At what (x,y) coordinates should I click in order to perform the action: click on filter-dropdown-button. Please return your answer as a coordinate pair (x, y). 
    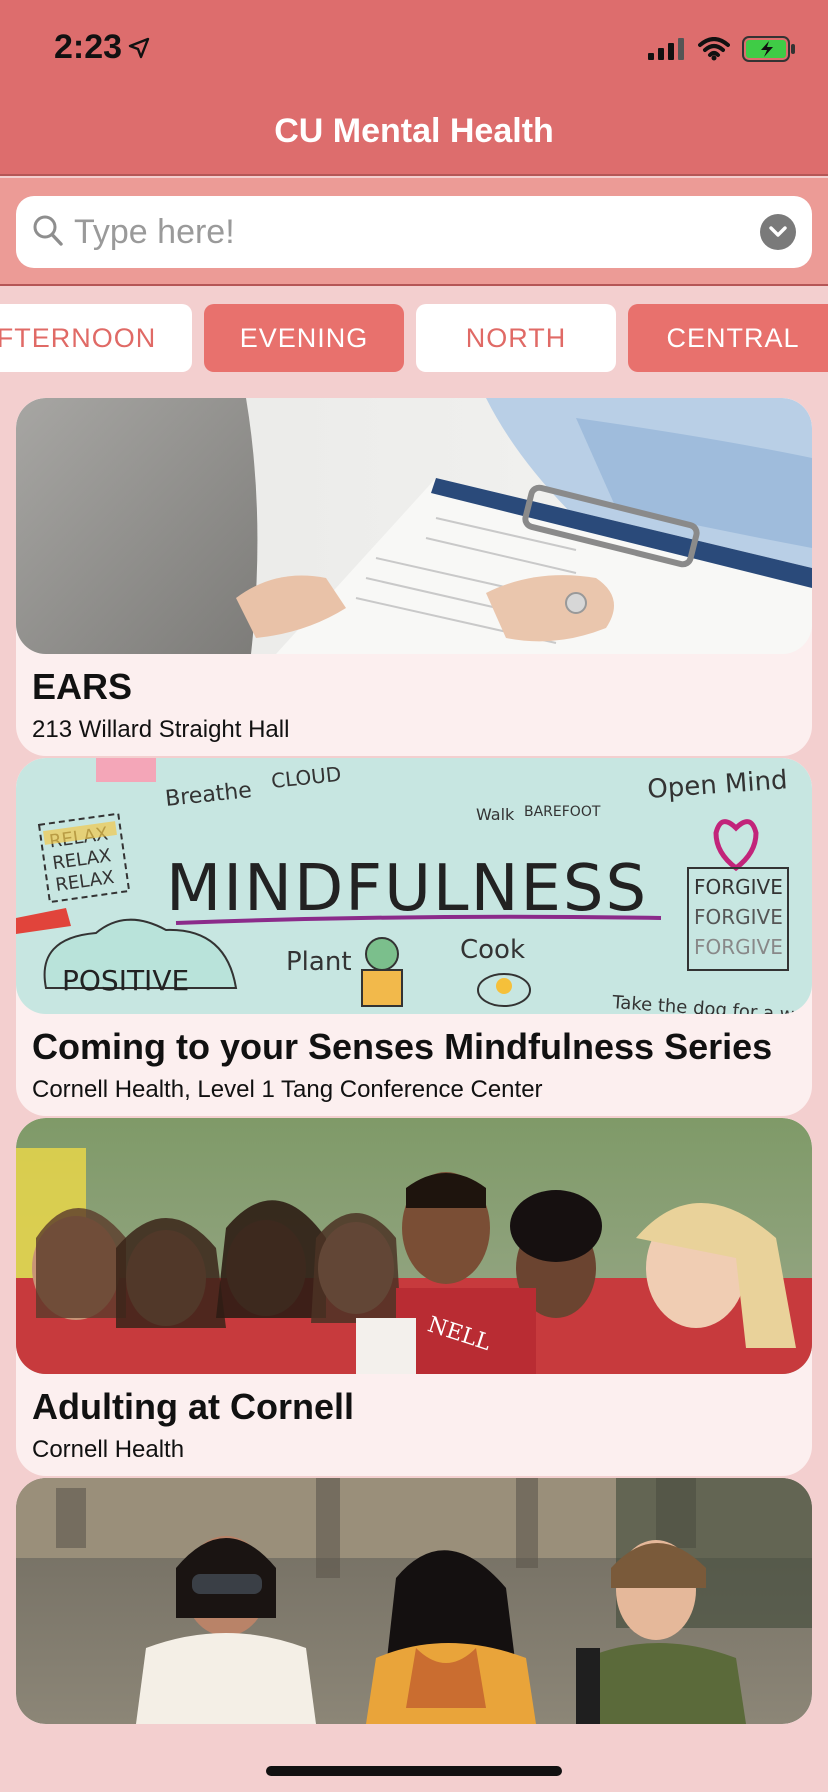
    Looking at the image, I should click on (778, 232).